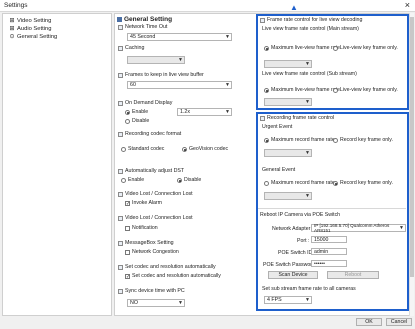 This screenshot has width=415, height=329. What do you see at coordinates (288, 196) in the screenshot?
I see `general-fps-select: ▼` at bounding box center [288, 196].